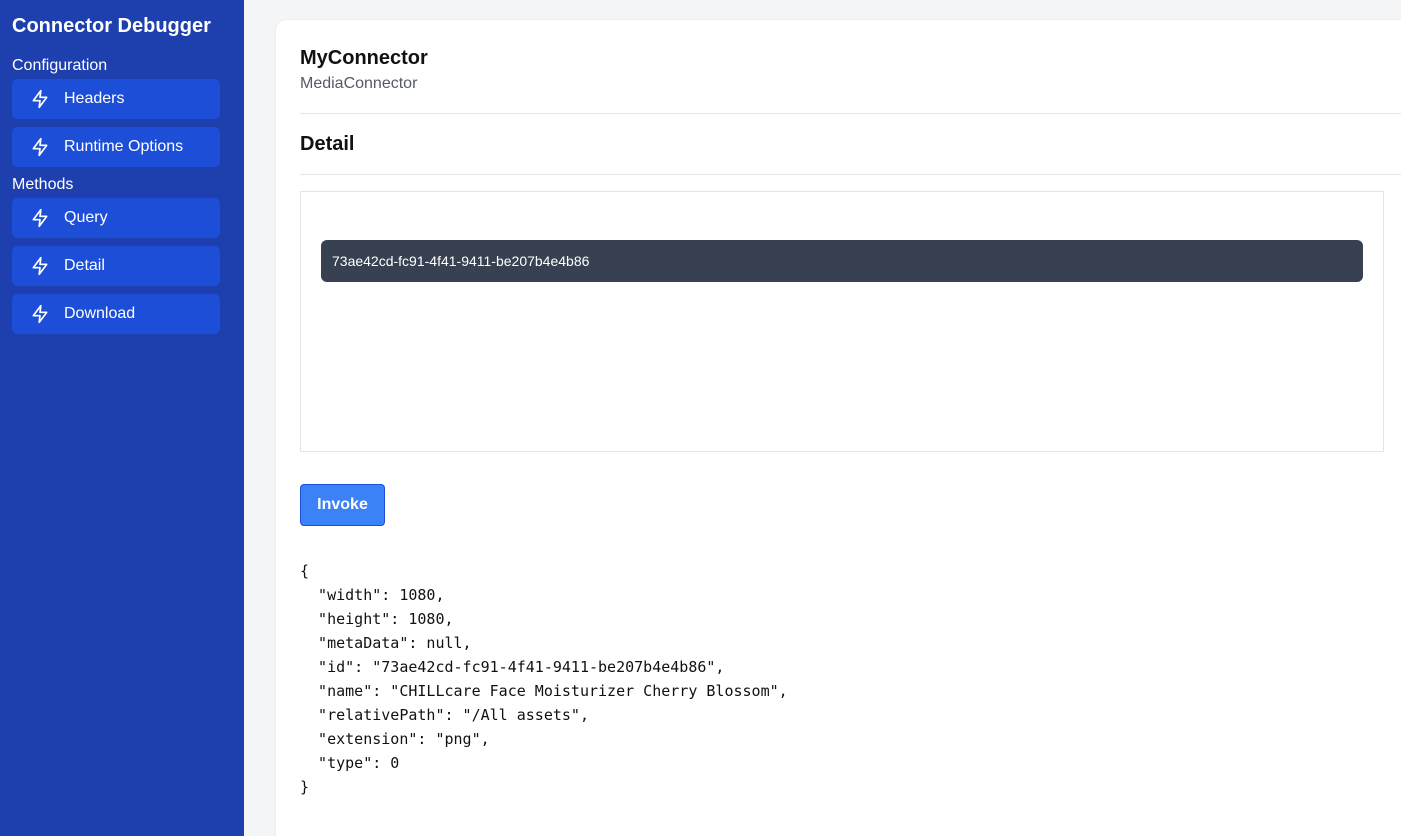 This screenshot has height=836, width=1401. What do you see at coordinates (84, 265) in the screenshot?
I see `sidebar-item-label: Detail` at bounding box center [84, 265].